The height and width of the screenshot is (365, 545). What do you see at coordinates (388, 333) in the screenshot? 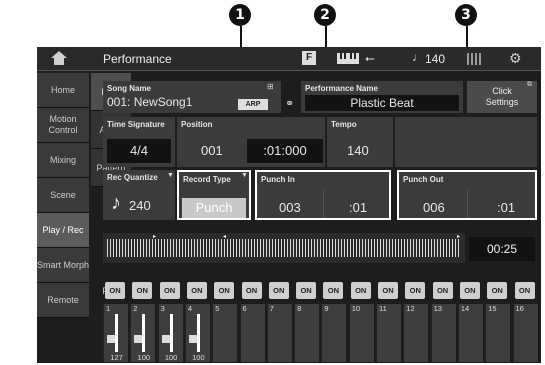
I see `channel-strip-11: 11` at bounding box center [388, 333].